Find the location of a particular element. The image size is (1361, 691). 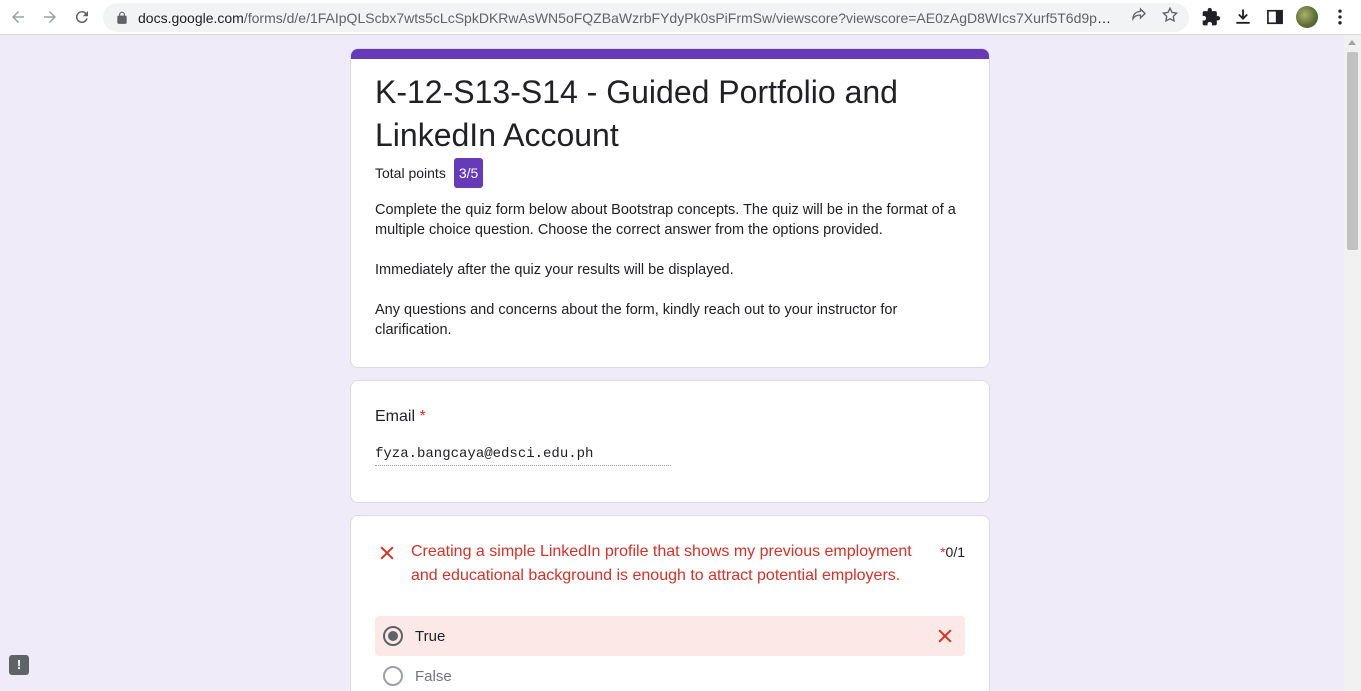

radio-unselected is located at coordinates (393, 676).